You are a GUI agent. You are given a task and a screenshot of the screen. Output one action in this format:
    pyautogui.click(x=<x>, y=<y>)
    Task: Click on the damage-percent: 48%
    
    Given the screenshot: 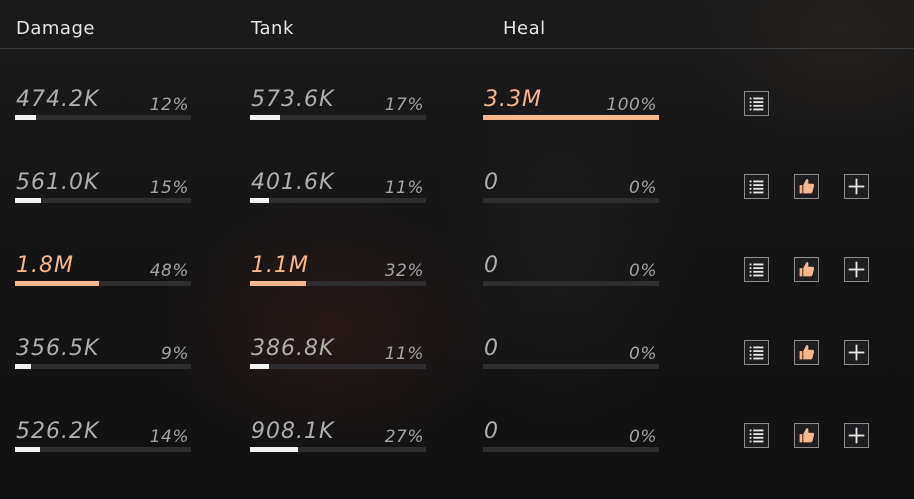 What is the action you would take?
    pyautogui.click(x=169, y=271)
    